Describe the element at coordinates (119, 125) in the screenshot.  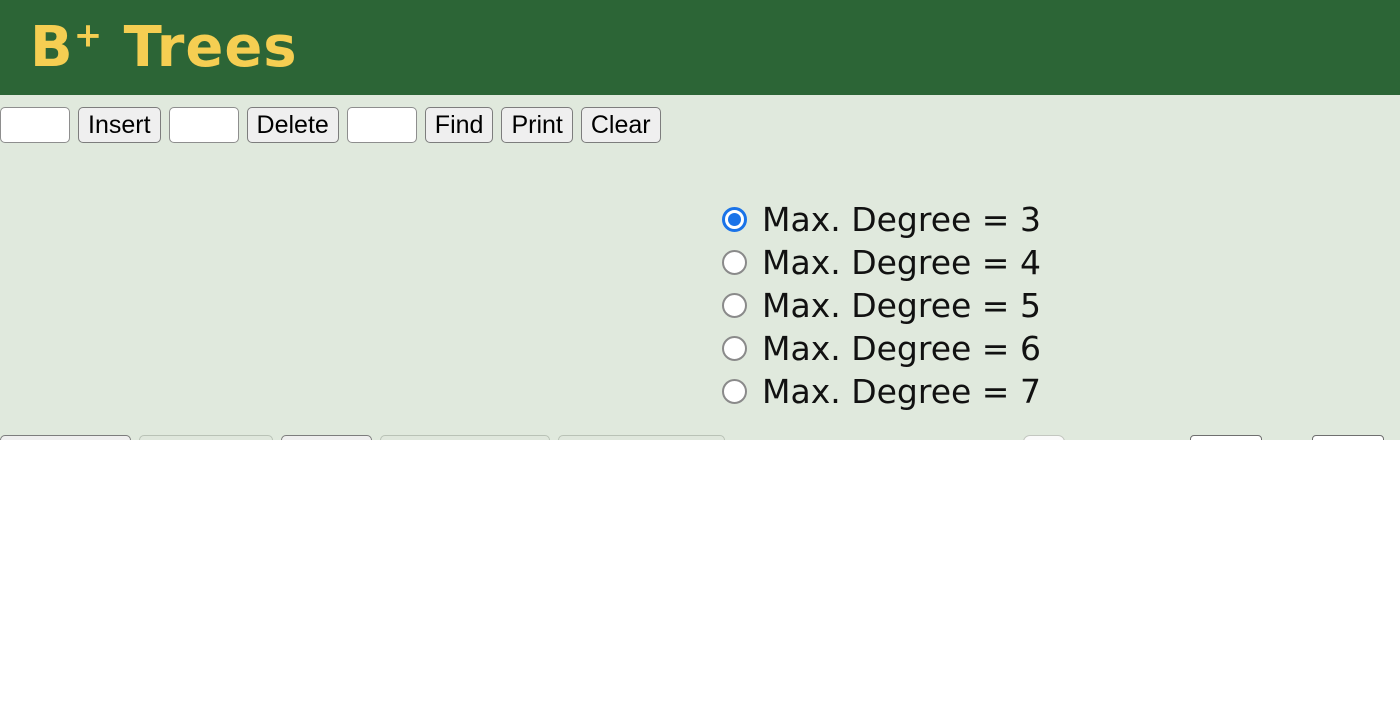
I see `insert-button: Insert` at that location.